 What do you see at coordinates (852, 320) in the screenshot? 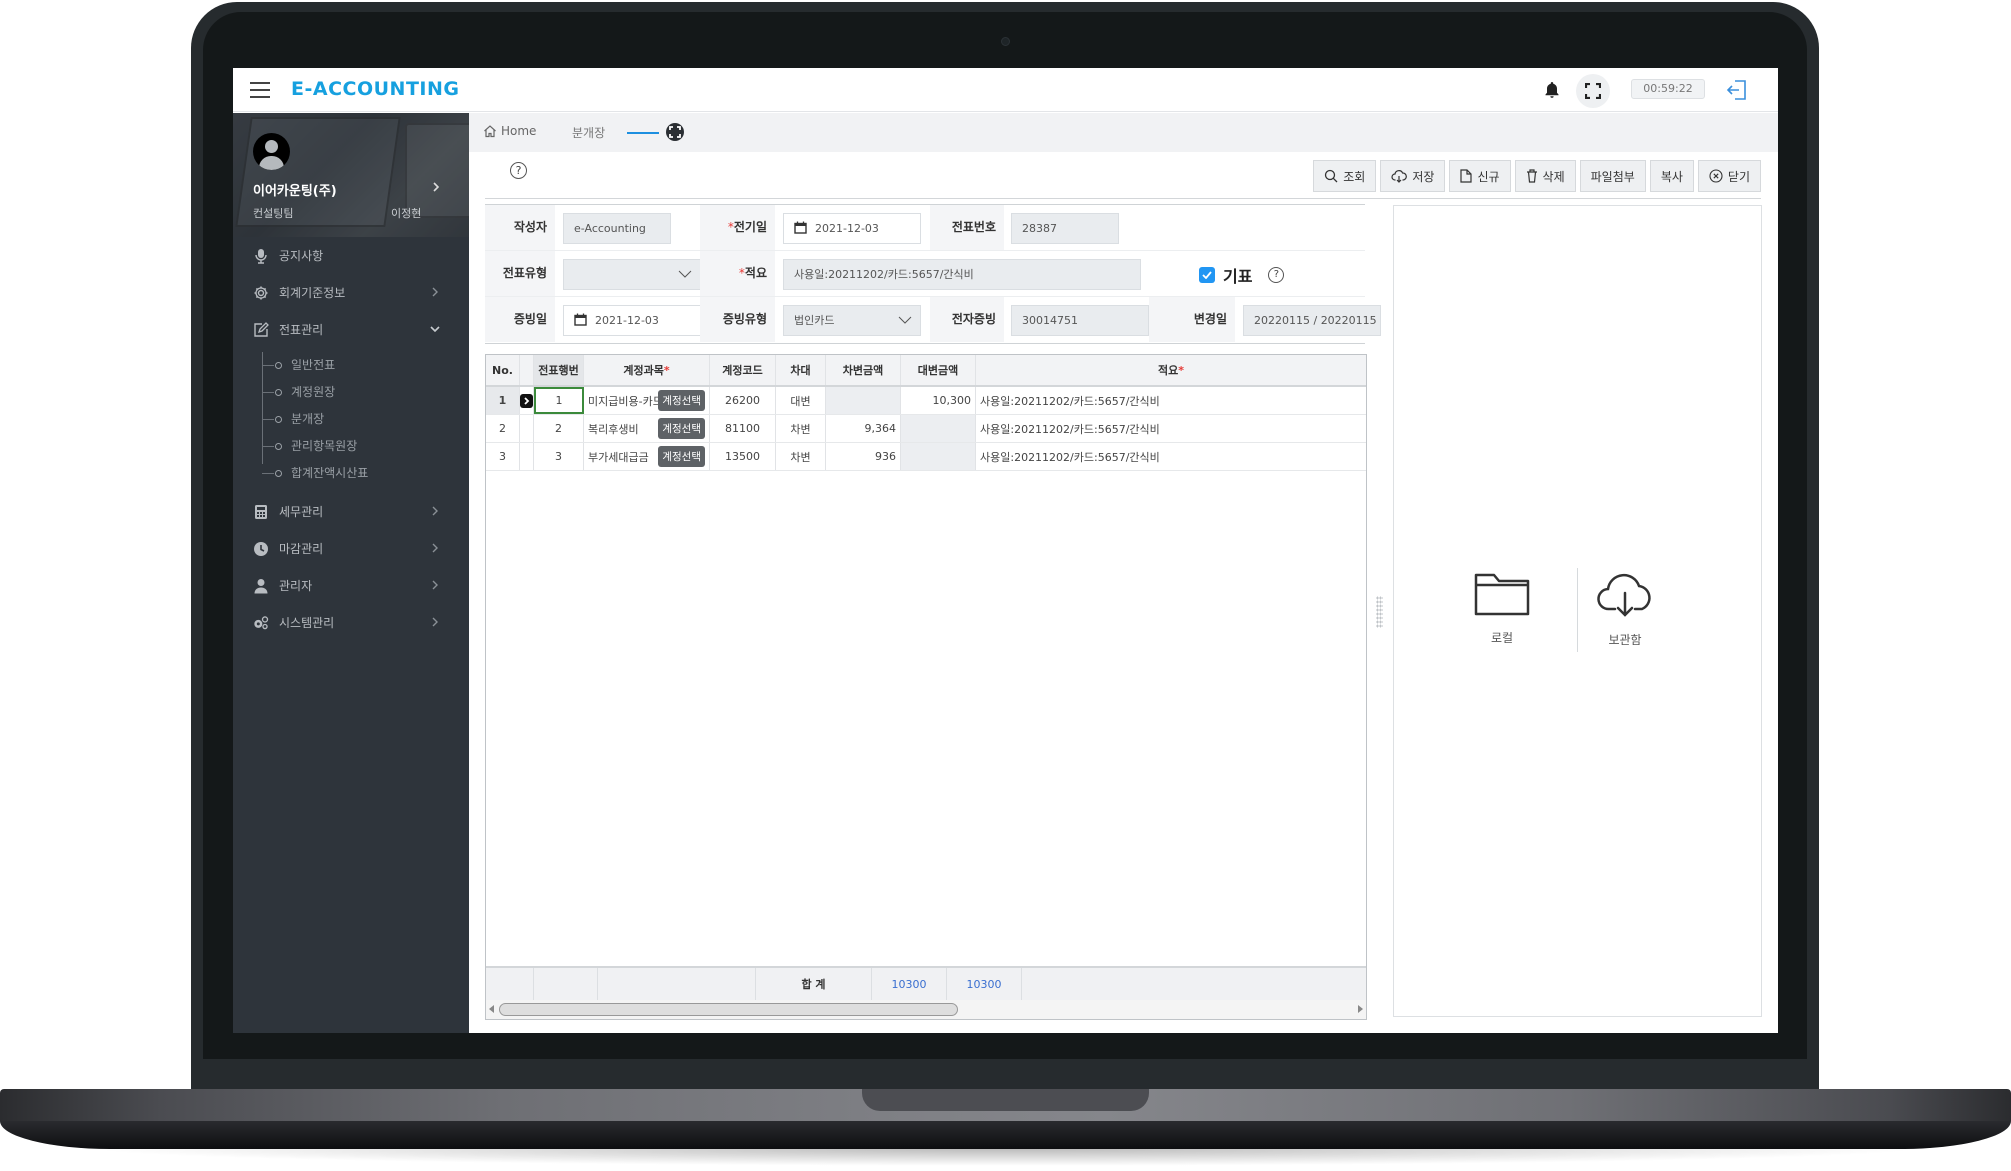
I see `evidence-type-select: 법인카드` at bounding box center [852, 320].